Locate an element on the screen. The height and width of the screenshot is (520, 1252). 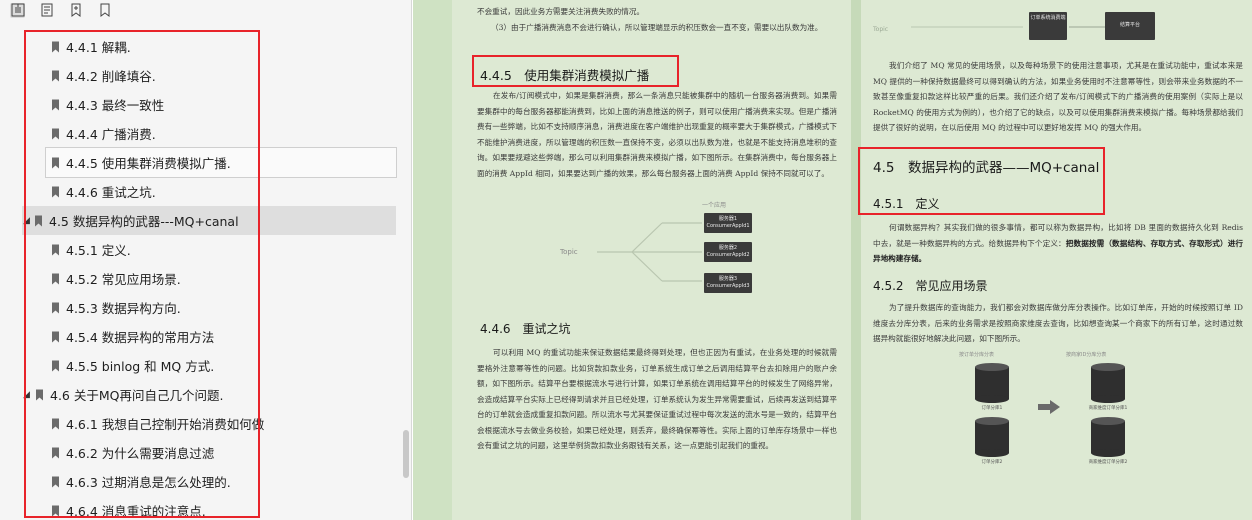
outline-item-4-6: ◢ 4.6 关于MQ再问自己几个问题. is located at coordinates (199, 394).